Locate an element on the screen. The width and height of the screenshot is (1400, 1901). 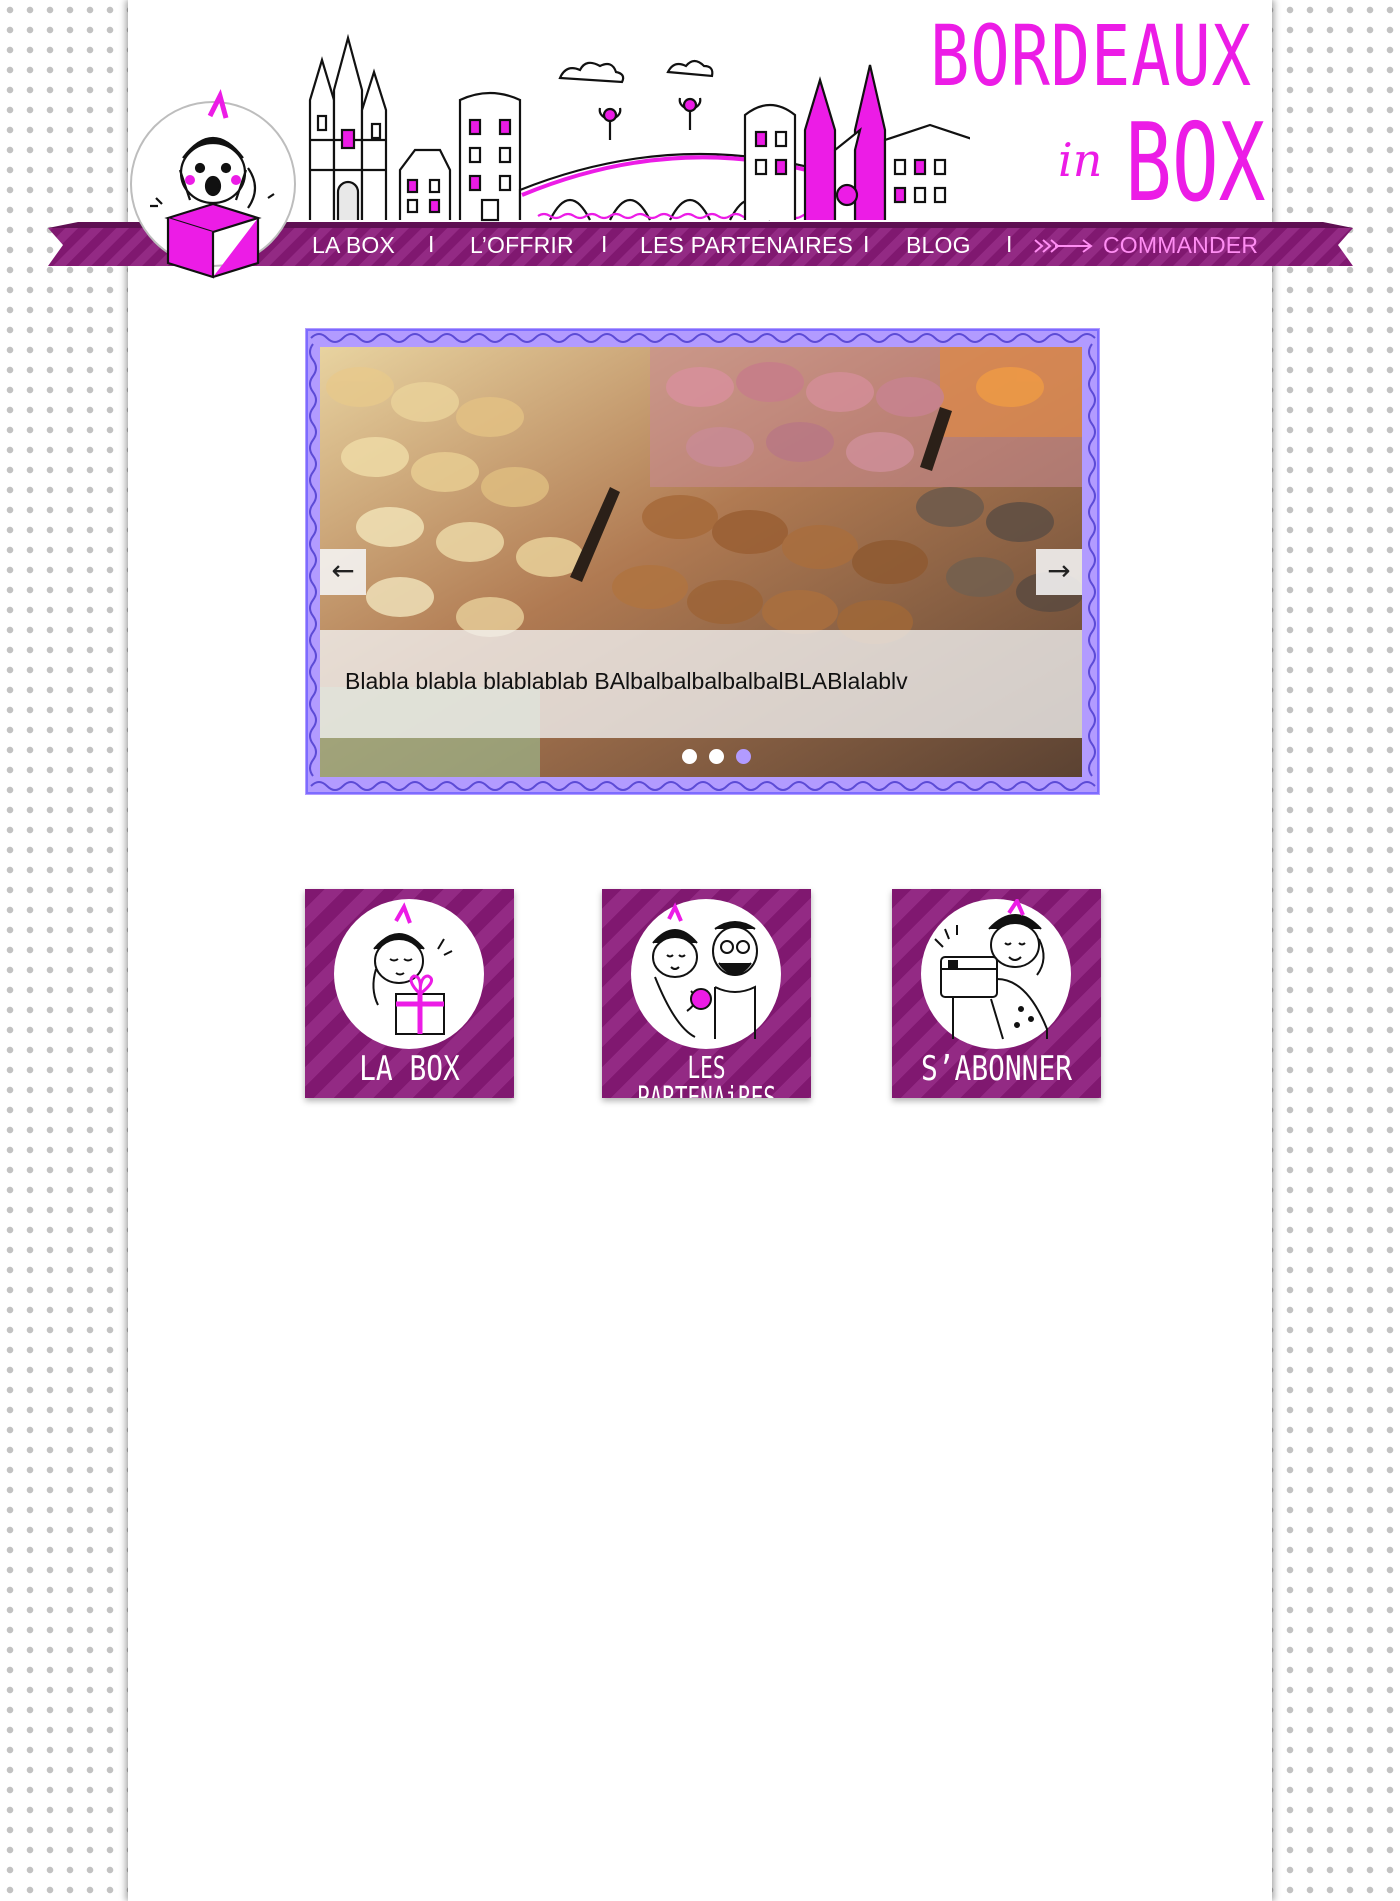
slider-prev-button: ← is located at coordinates (343, 572).